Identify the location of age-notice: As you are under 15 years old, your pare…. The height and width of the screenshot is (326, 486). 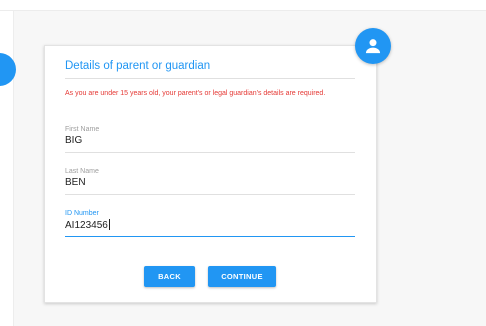
(195, 93).